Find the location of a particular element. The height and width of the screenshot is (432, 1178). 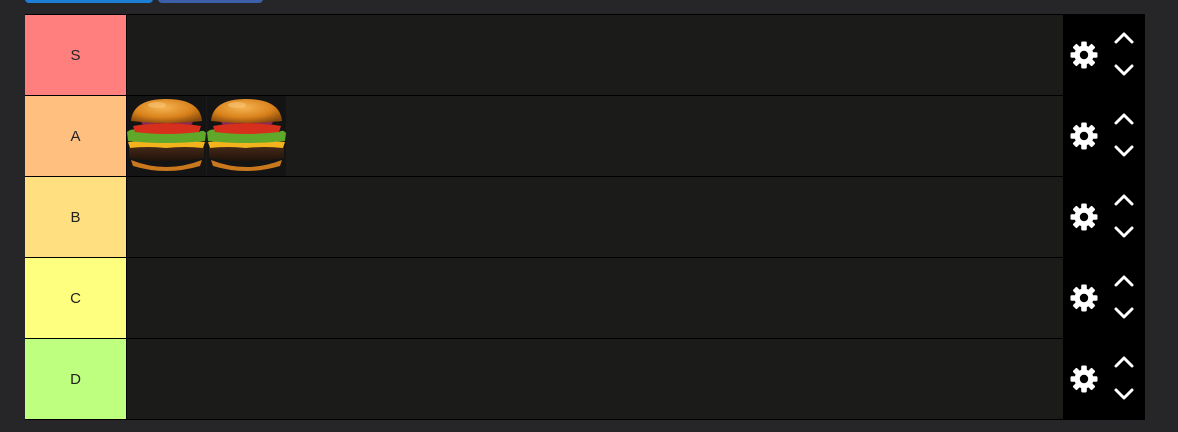

top-action-button-primary is located at coordinates (89, 1).